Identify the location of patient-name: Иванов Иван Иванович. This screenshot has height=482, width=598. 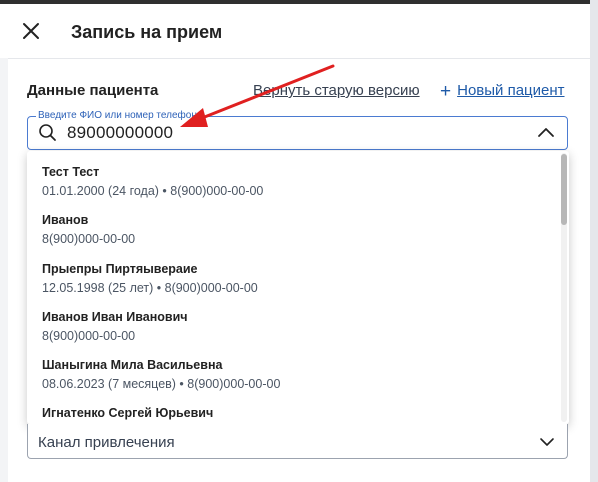
(115, 317).